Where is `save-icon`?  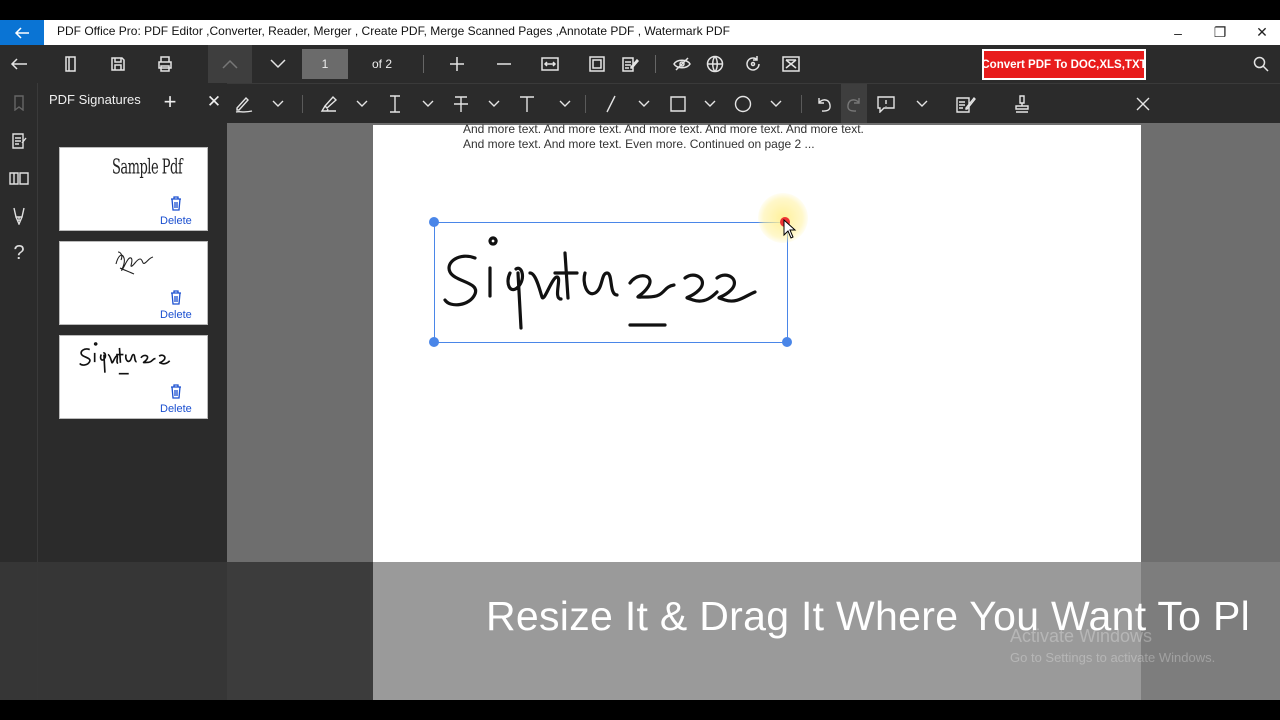
save-icon is located at coordinates (118, 64).